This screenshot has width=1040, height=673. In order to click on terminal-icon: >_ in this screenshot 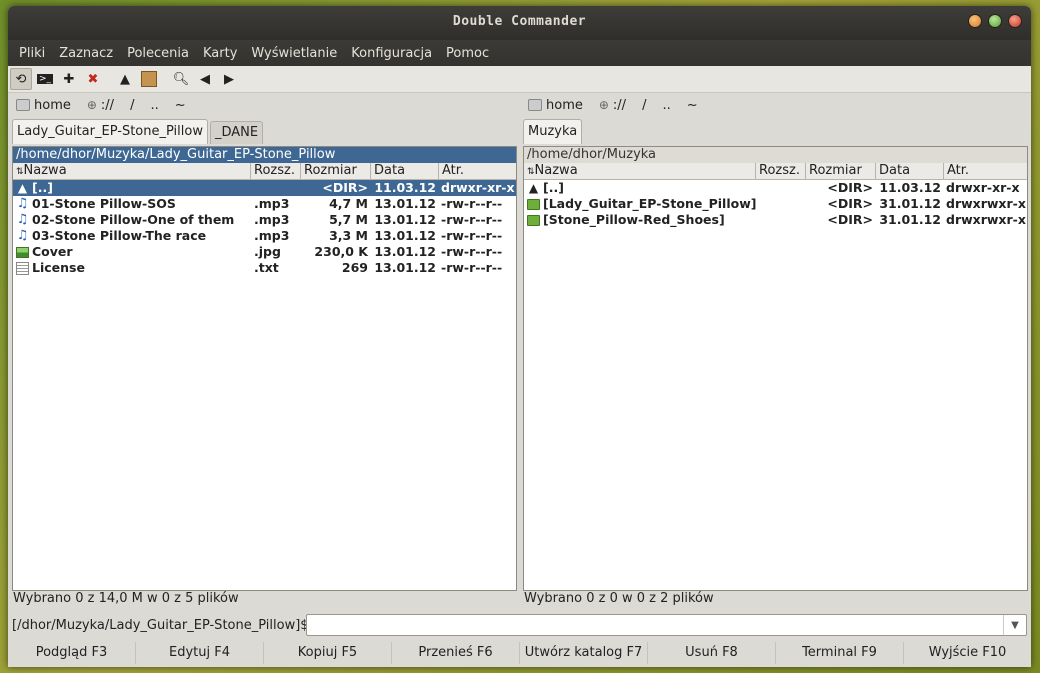, I will do `click(45, 79)`.